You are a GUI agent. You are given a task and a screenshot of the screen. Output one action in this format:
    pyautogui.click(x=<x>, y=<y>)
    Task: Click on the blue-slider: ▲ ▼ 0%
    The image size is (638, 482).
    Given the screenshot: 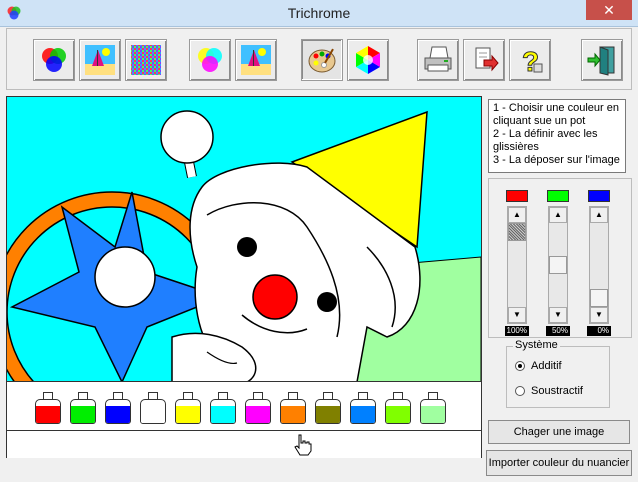 What is the action you would take?
    pyautogui.click(x=600, y=263)
    